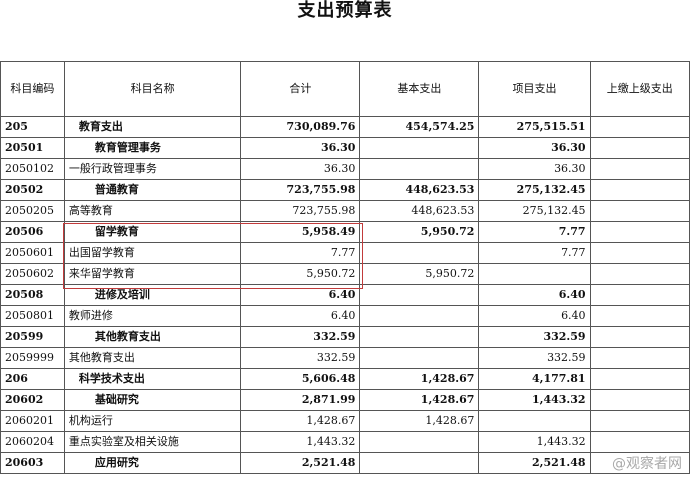 Image resolution: width=690 pixels, height=477 pixels. I want to click on cell-code: 2050801, so click(32, 316).